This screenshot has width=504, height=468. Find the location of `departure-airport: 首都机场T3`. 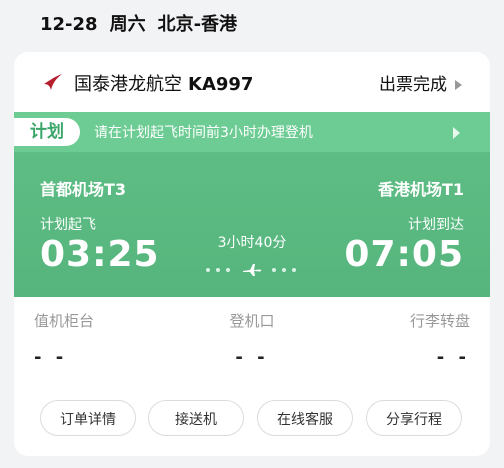

departure-airport: 首都机场T3 is located at coordinates (83, 189).